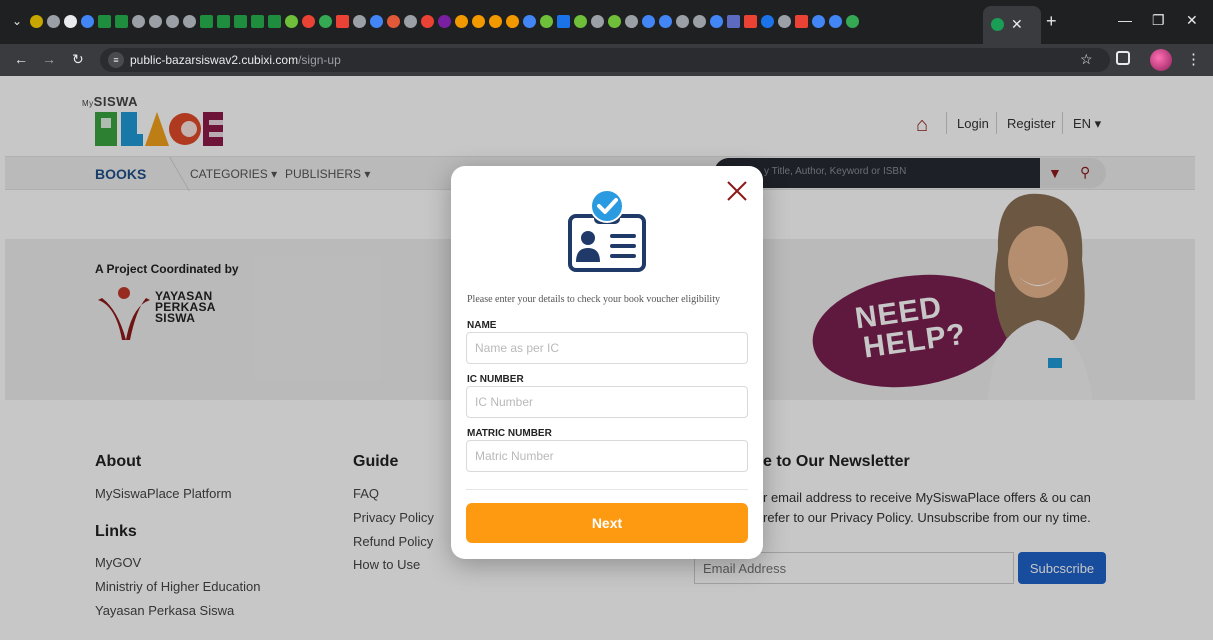 This screenshot has height=640, width=1213. Describe the element at coordinates (607, 348) in the screenshot. I see `name-input` at that location.